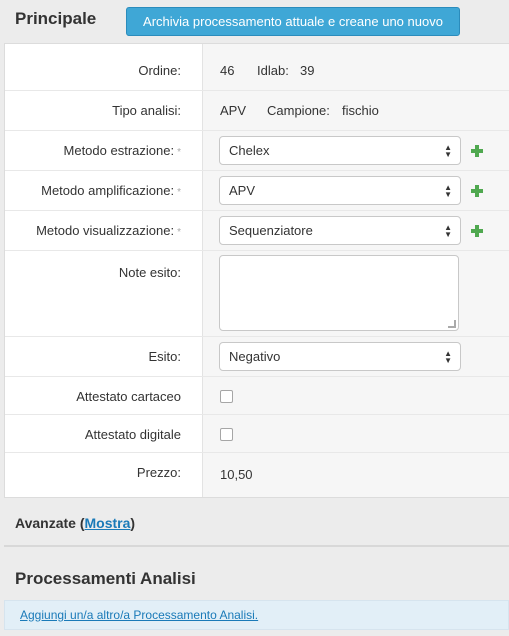 The image size is (509, 636). I want to click on row-attestato-digitale: Attestato digitale, so click(257, 434).